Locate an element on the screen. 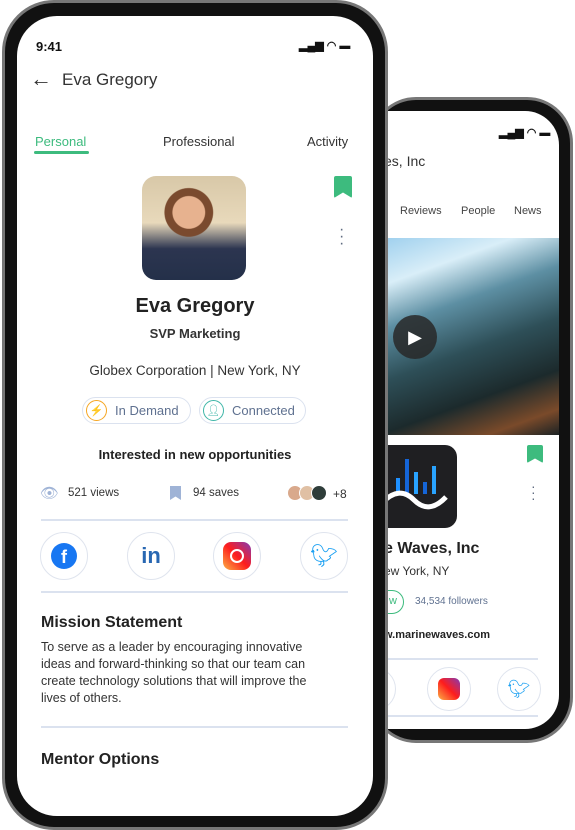 This screenshot has width=575, height=830. avatar is located at coordinates (319, 493).